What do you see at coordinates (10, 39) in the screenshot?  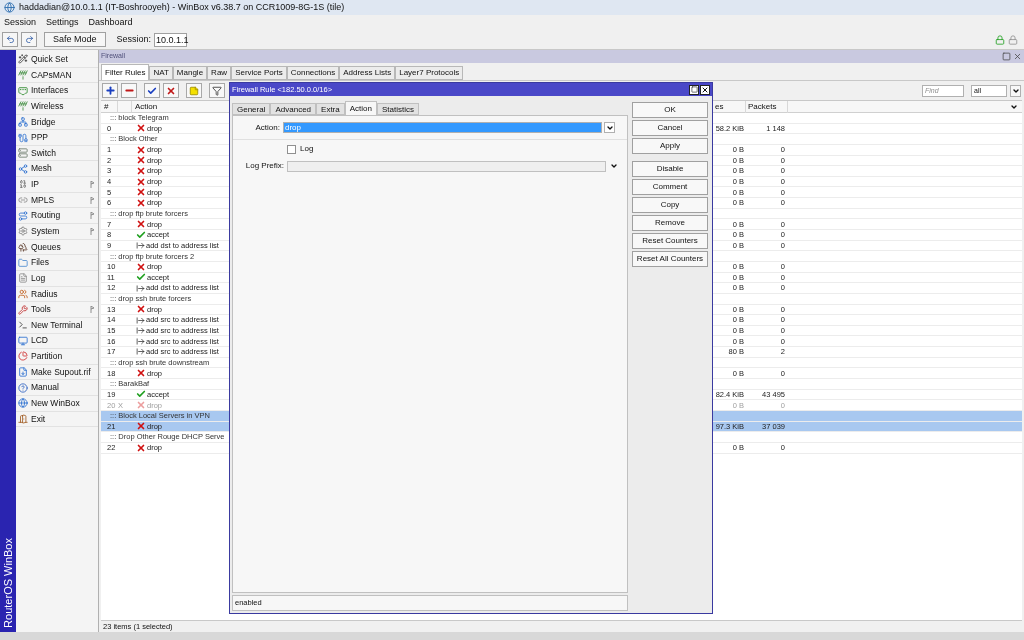 I see `undo-button` at bounding box center [10, 39].